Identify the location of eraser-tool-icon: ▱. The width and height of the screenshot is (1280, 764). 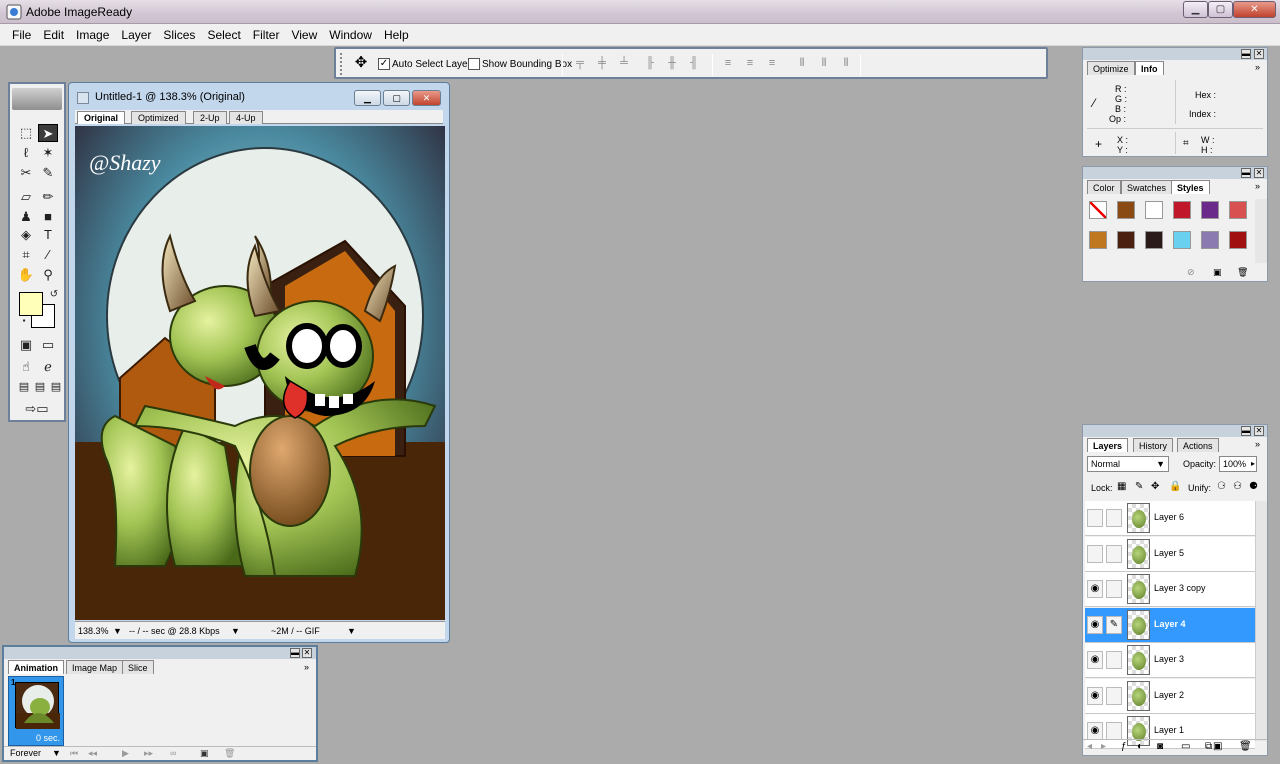
(26, 197).